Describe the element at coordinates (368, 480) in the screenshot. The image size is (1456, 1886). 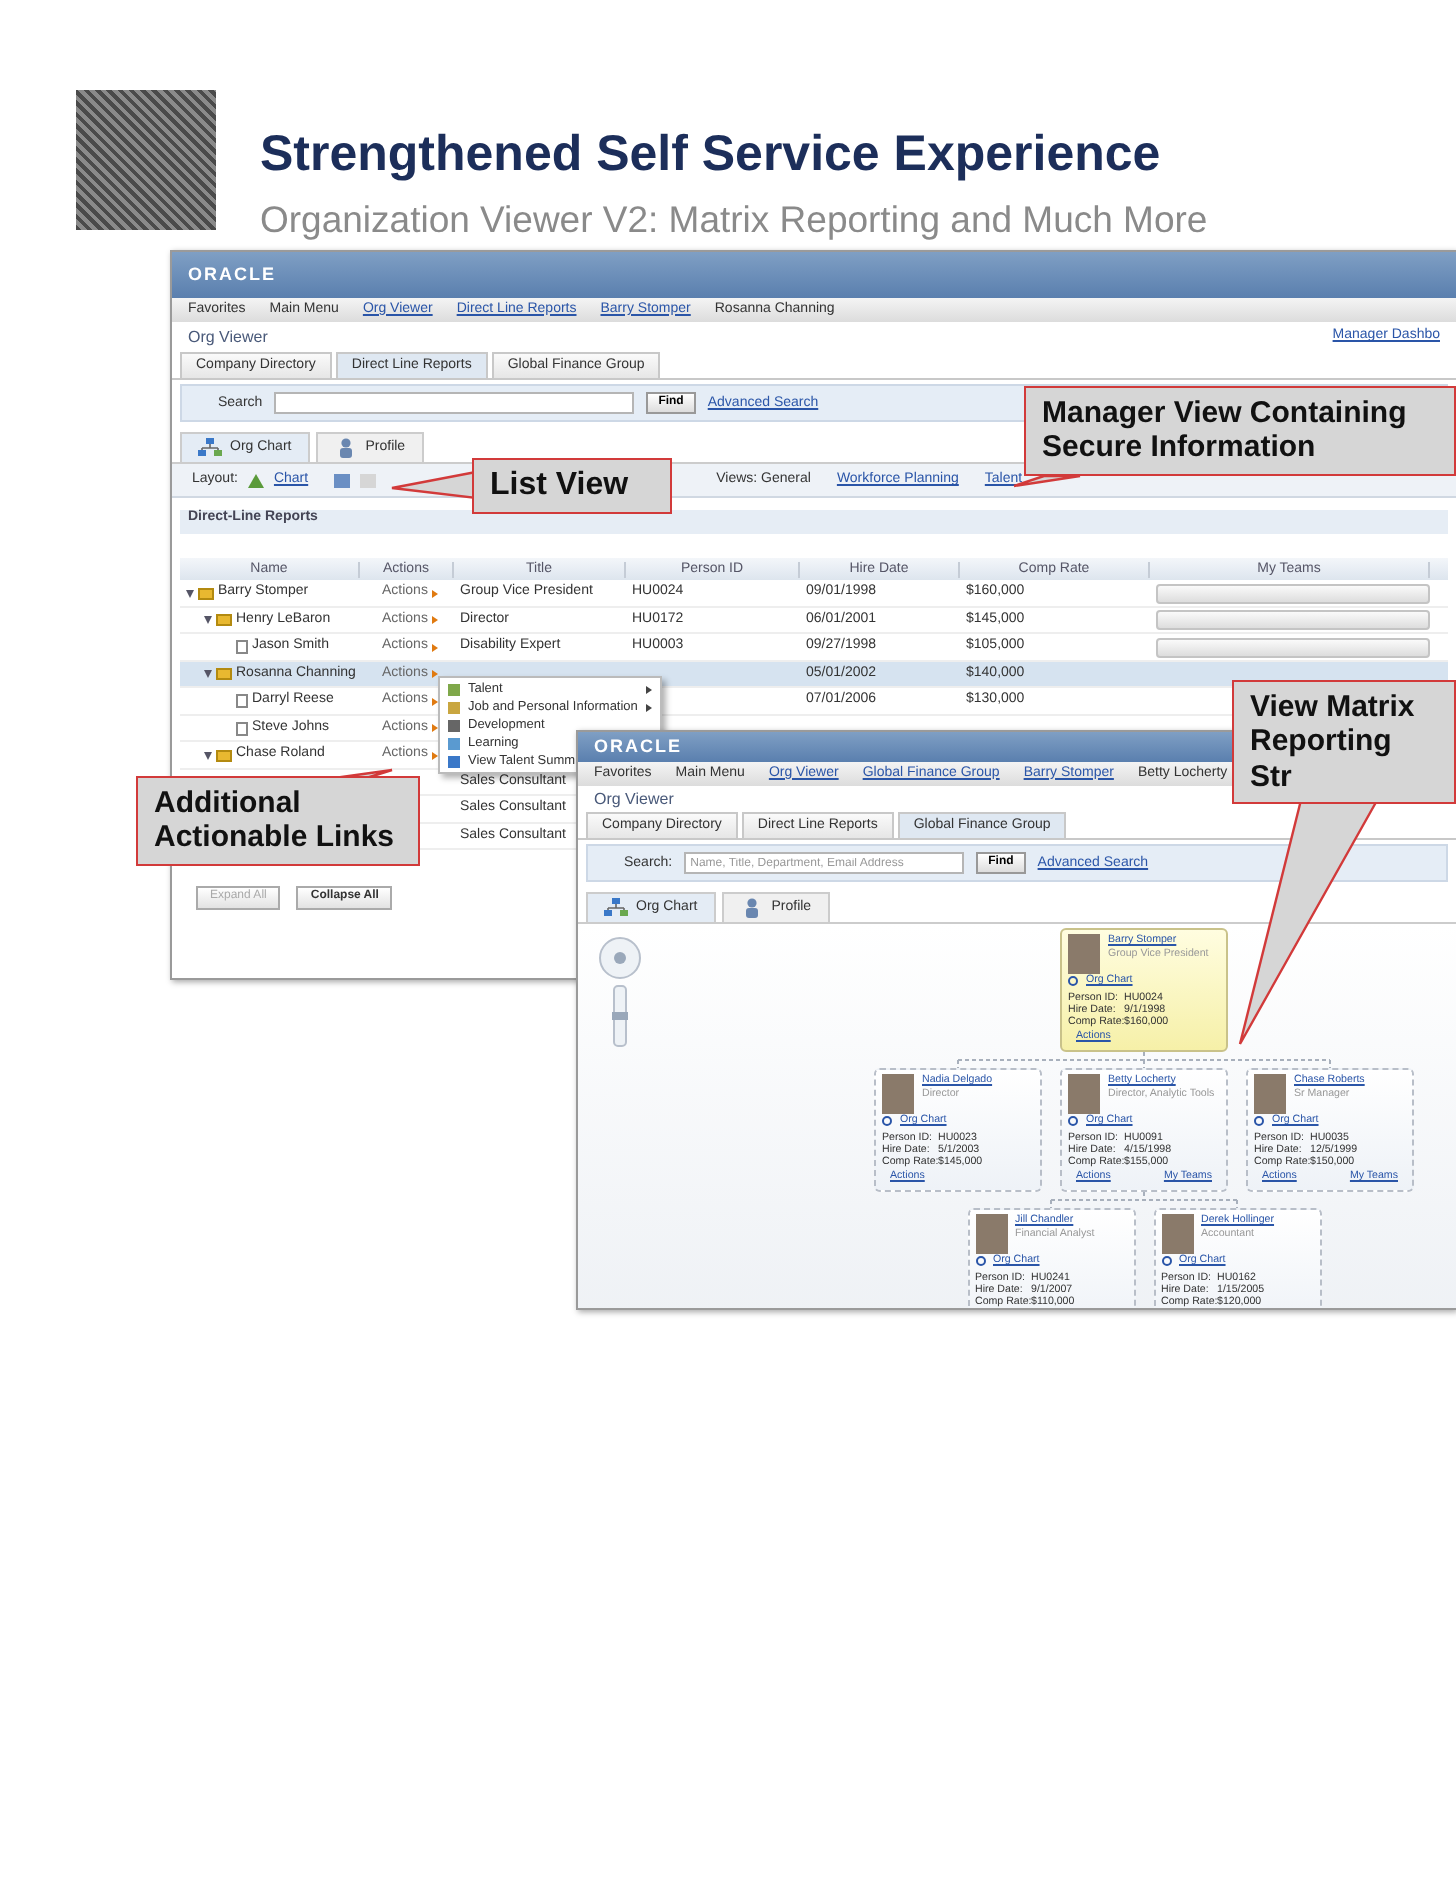
I see `grid-icon` at that location.